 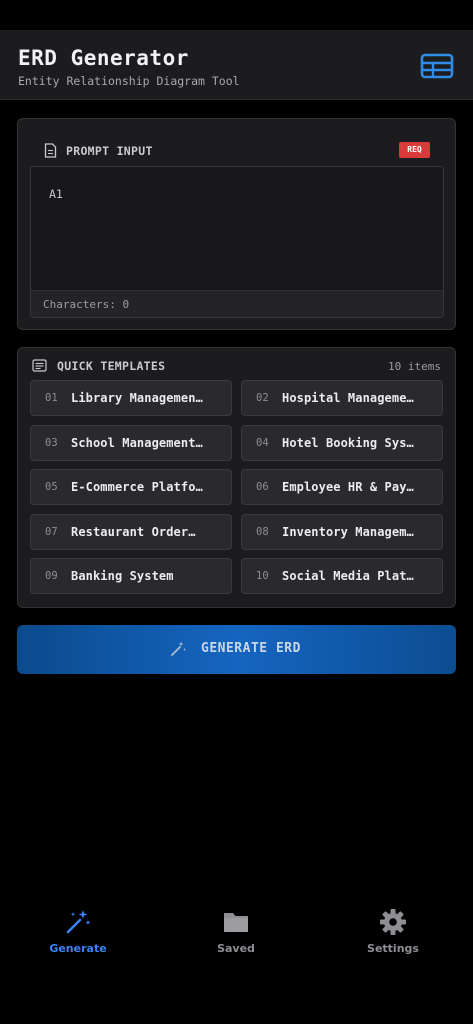 What do you see at coordinates (129, 81) in the screenshot?
I see `app-subtitle: Entity Relationship Diagram Tool` at bounding box center [129, 81].